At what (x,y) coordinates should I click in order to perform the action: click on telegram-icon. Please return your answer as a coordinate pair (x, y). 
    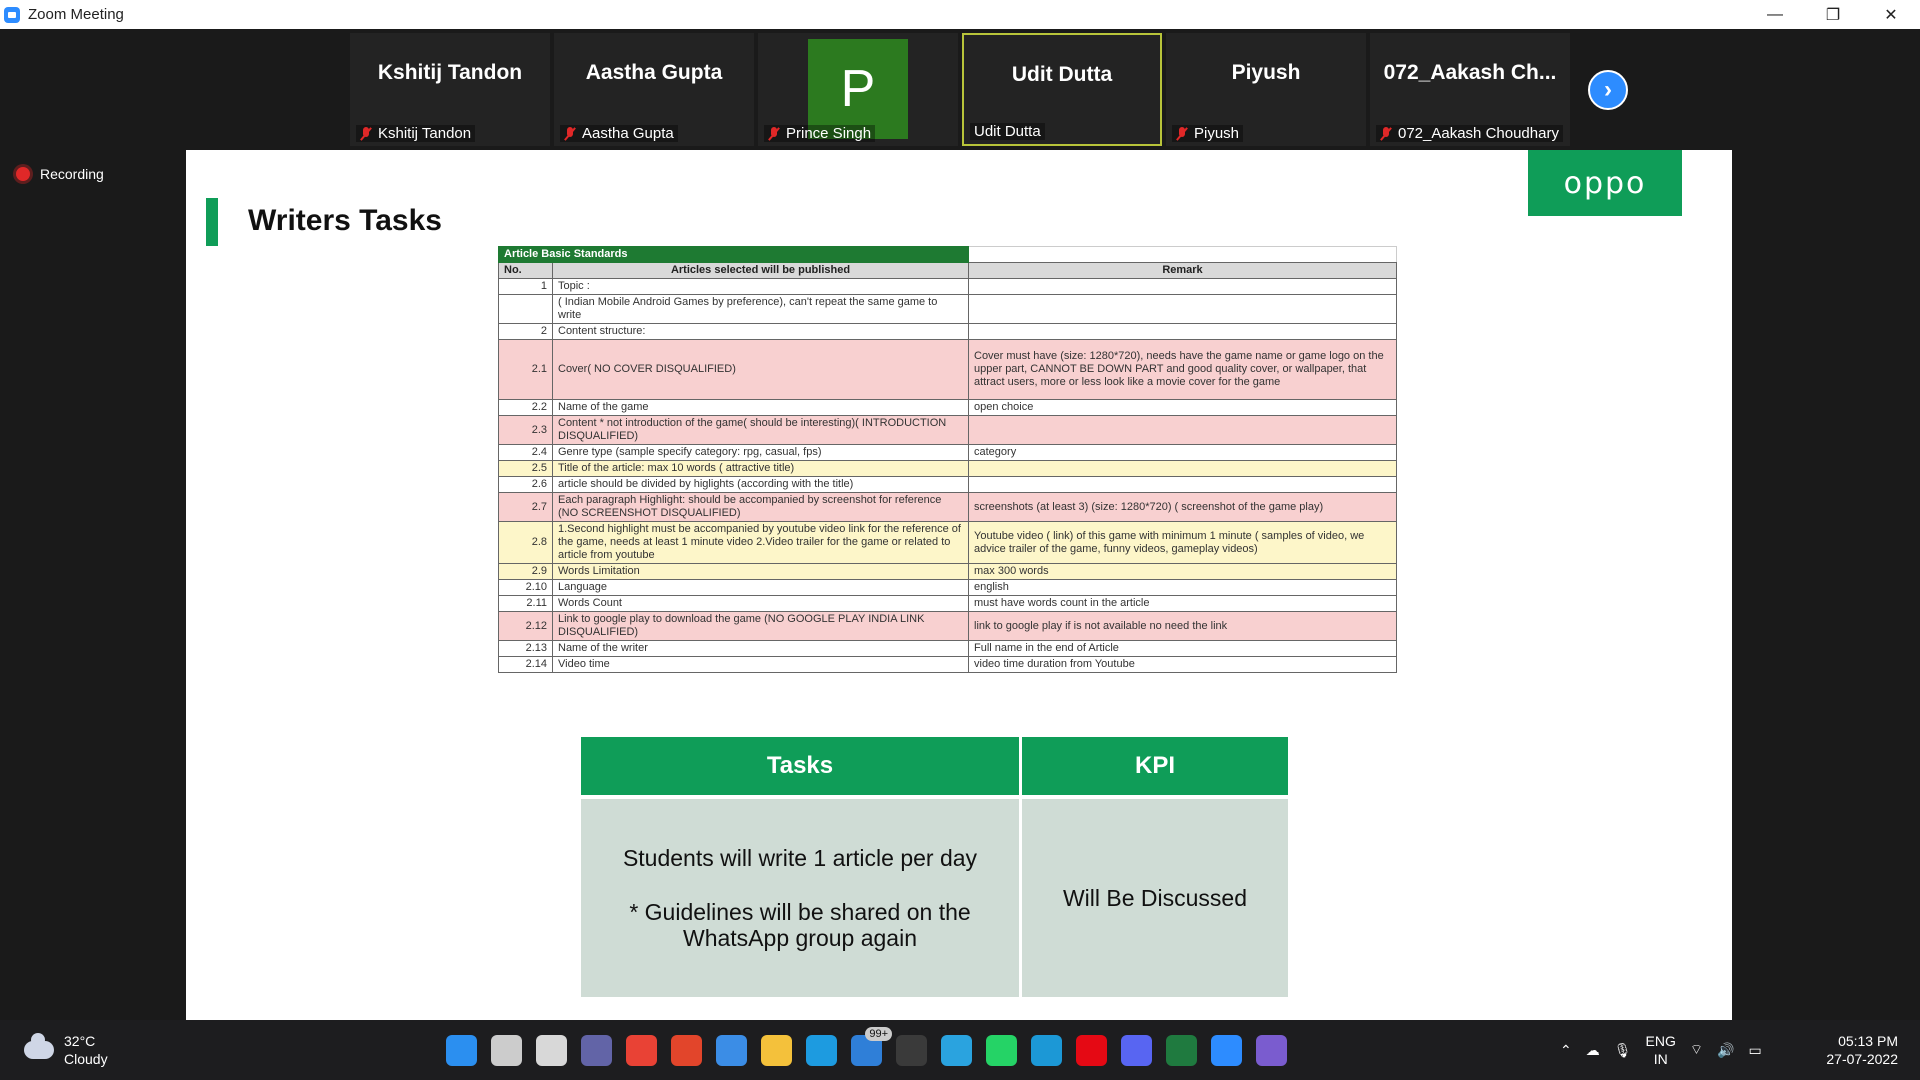
    Looking at the image, I should click on (956, 1050).